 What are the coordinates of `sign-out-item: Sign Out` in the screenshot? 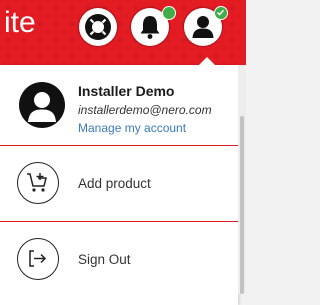 It's located at (119, 260).